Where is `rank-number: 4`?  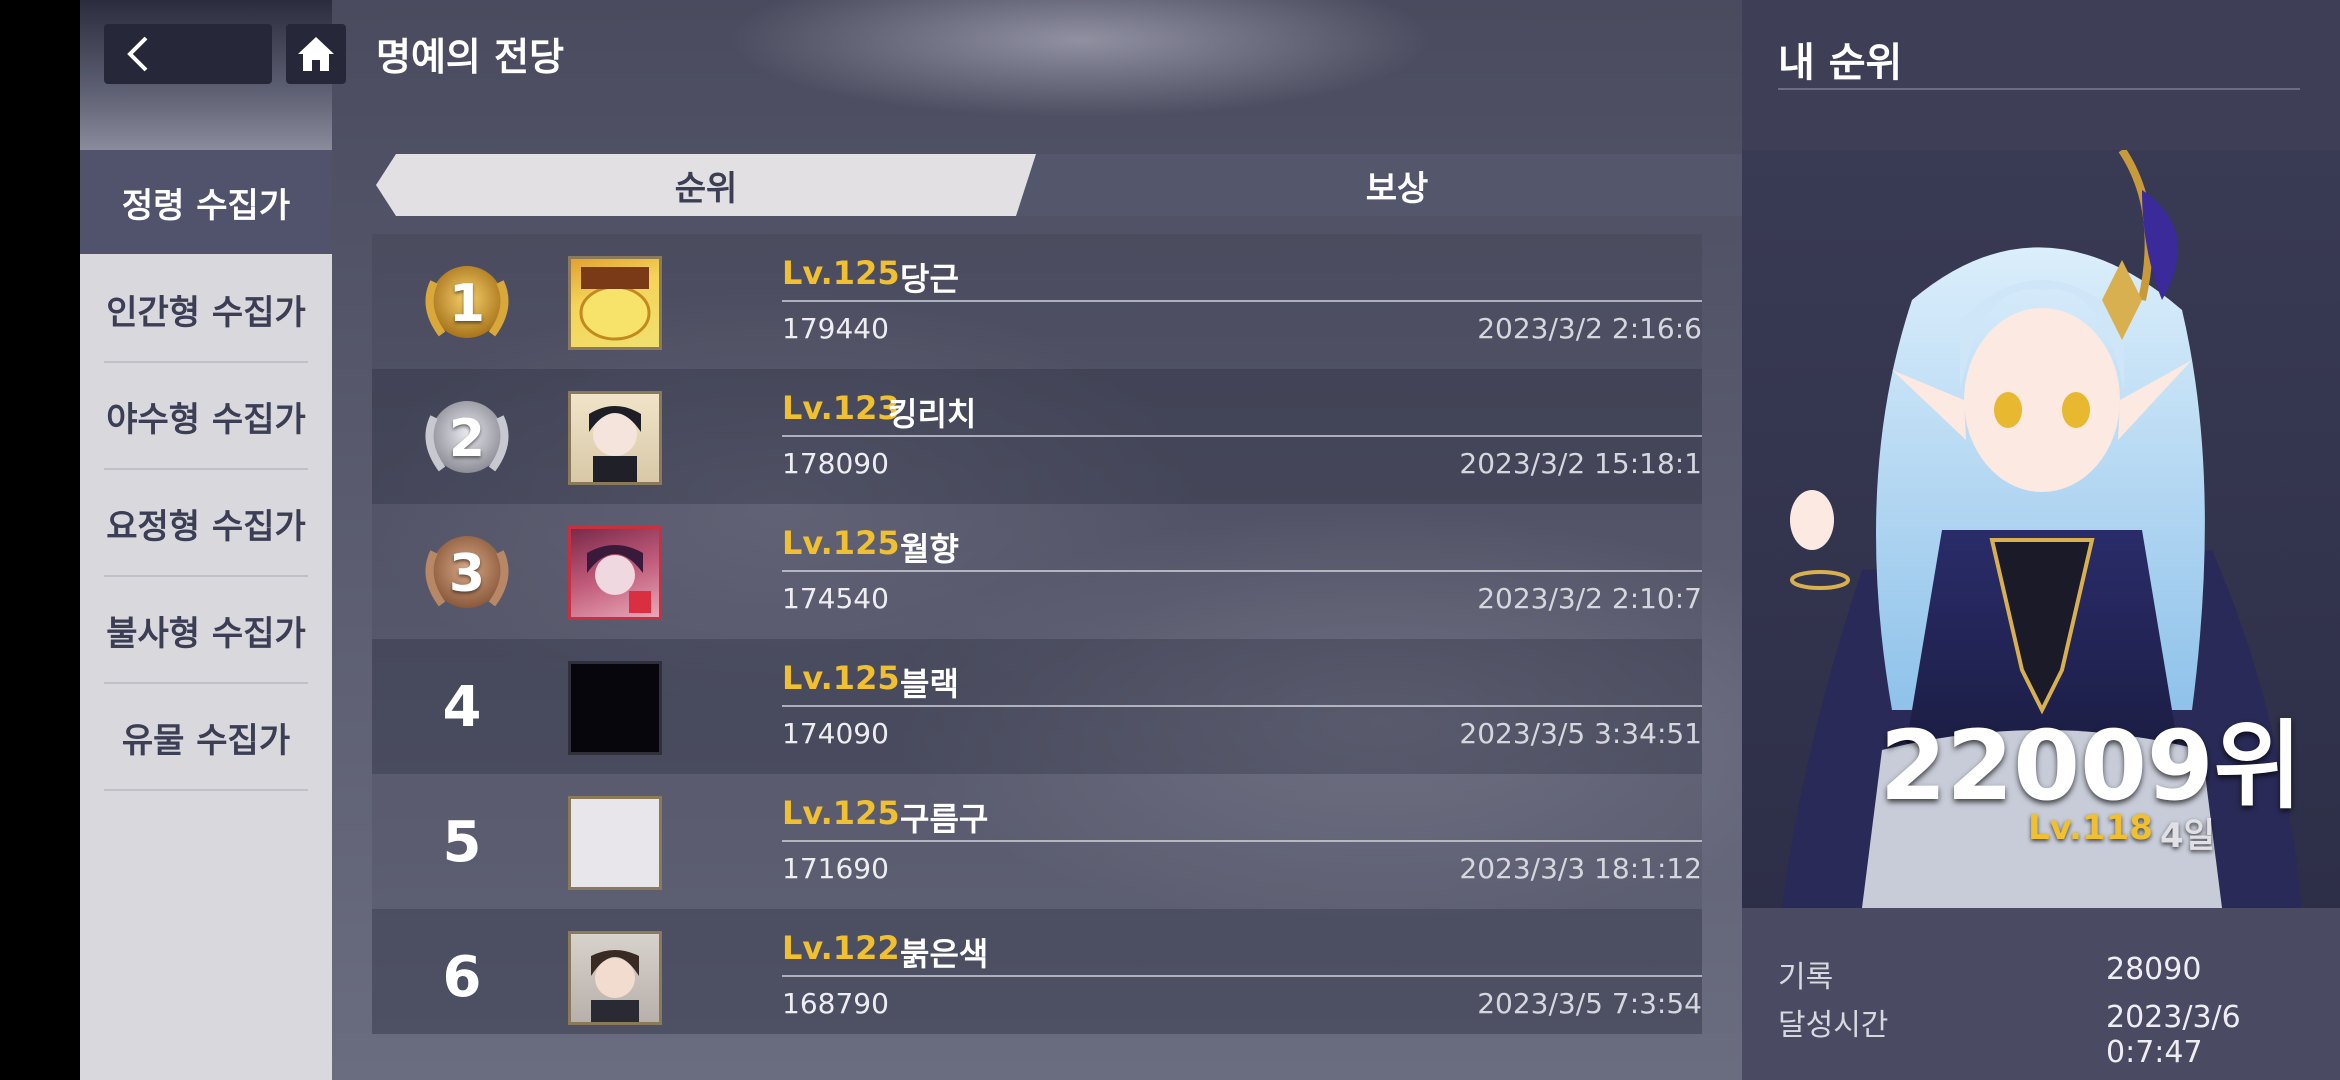 rank-number: 4 is located at coordinates (462, 707).